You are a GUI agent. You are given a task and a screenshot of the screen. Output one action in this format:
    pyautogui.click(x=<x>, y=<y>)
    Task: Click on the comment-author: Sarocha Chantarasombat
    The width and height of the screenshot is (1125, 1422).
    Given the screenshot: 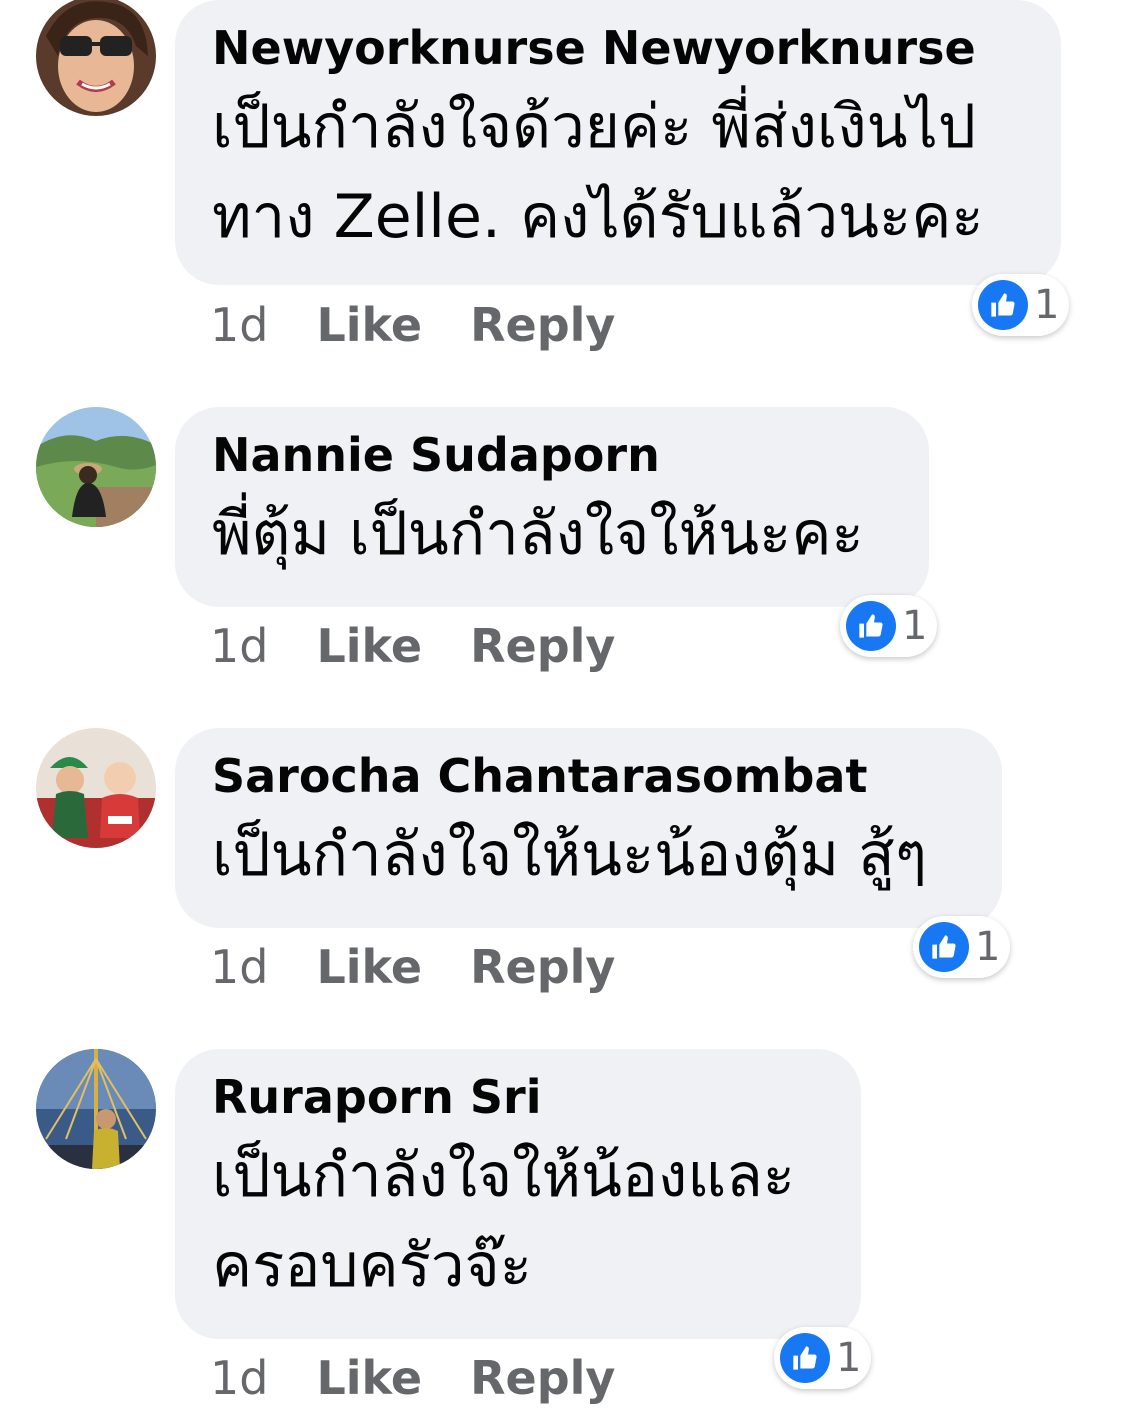 What is the action you would take?
    pyautogui.click(x=589, y=776)
    